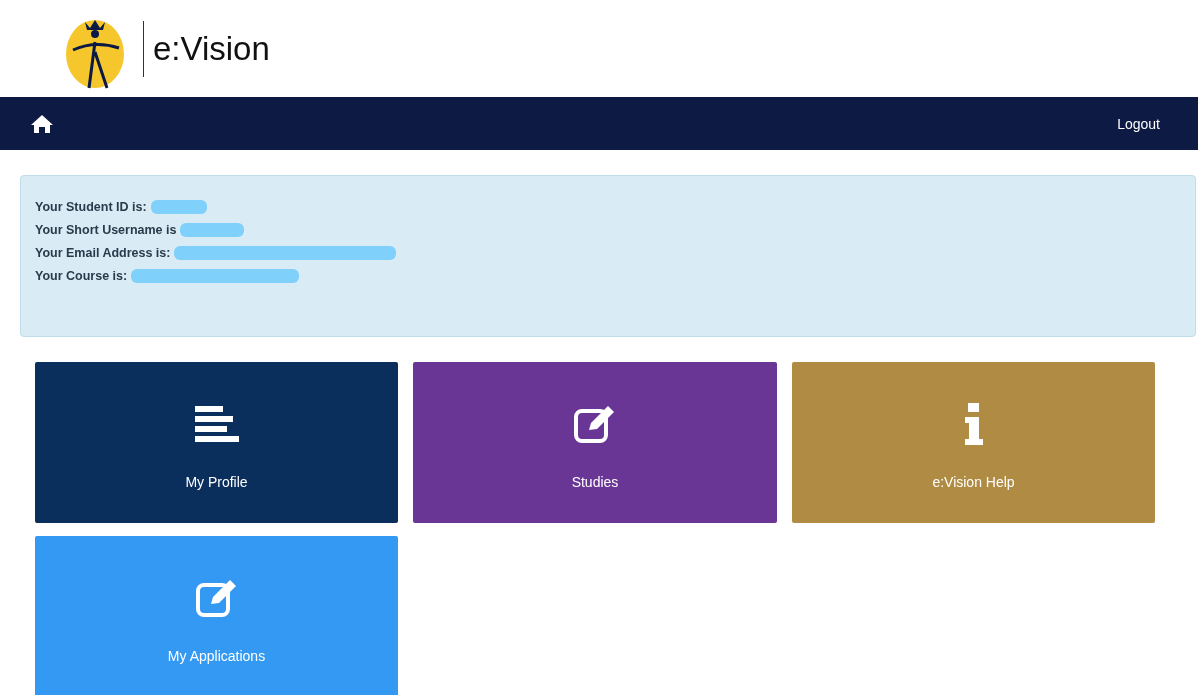 The width and height of the screenshot is (1198, 695). Describe the element at coordinates (91, 206) in the screenshot. I see `info-label: Your Student ID is:` at that location.